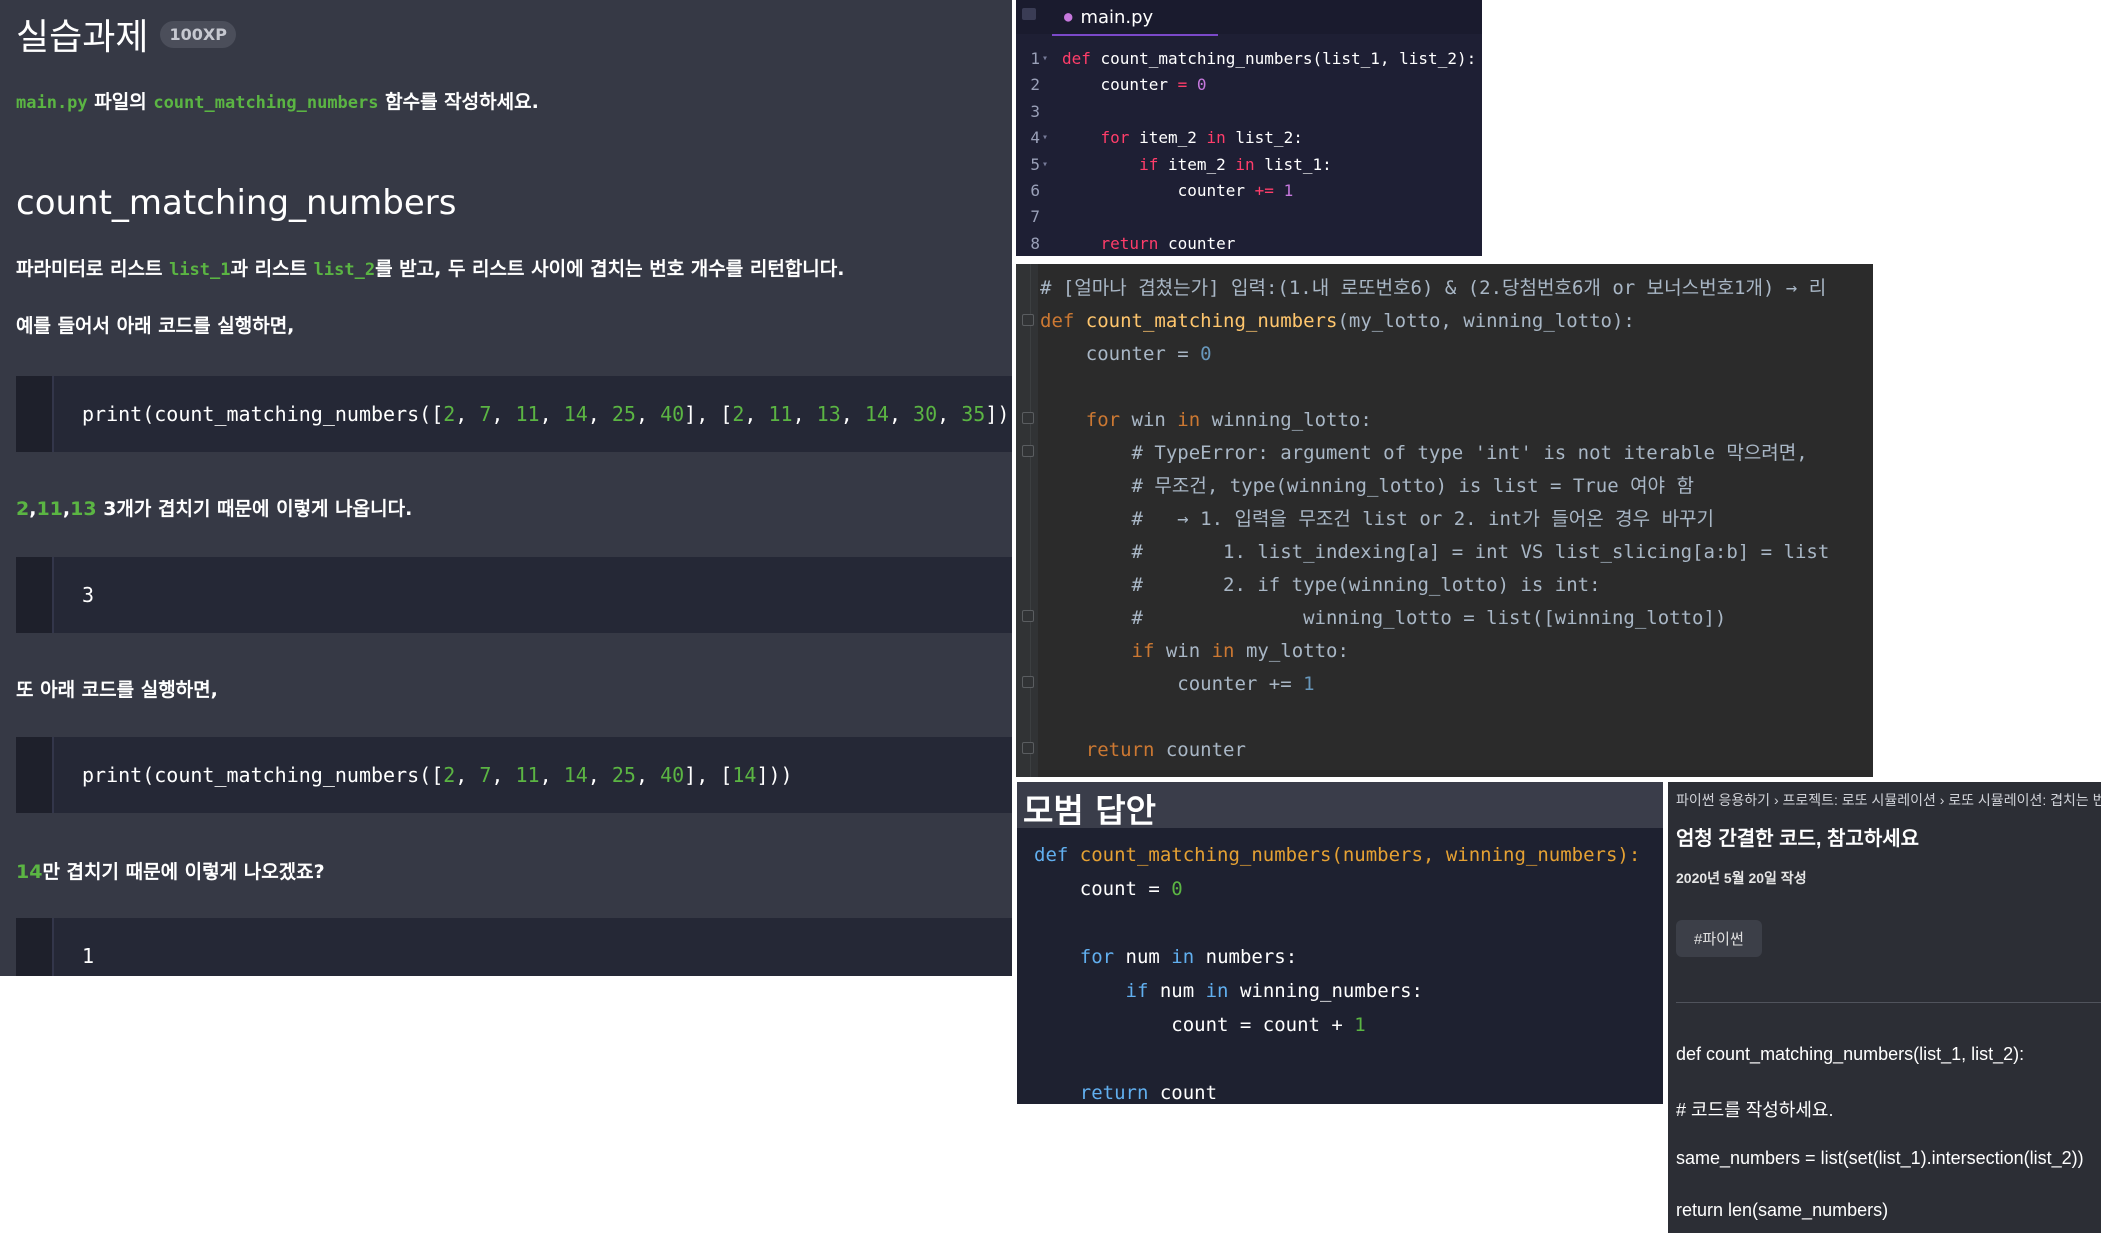 This screenshot has height=1233, width=2101. Describe the element at coordinates (458, 102) in the screenshot. I see `instruction-text-2: 함수를 작성하세요.` at that location.